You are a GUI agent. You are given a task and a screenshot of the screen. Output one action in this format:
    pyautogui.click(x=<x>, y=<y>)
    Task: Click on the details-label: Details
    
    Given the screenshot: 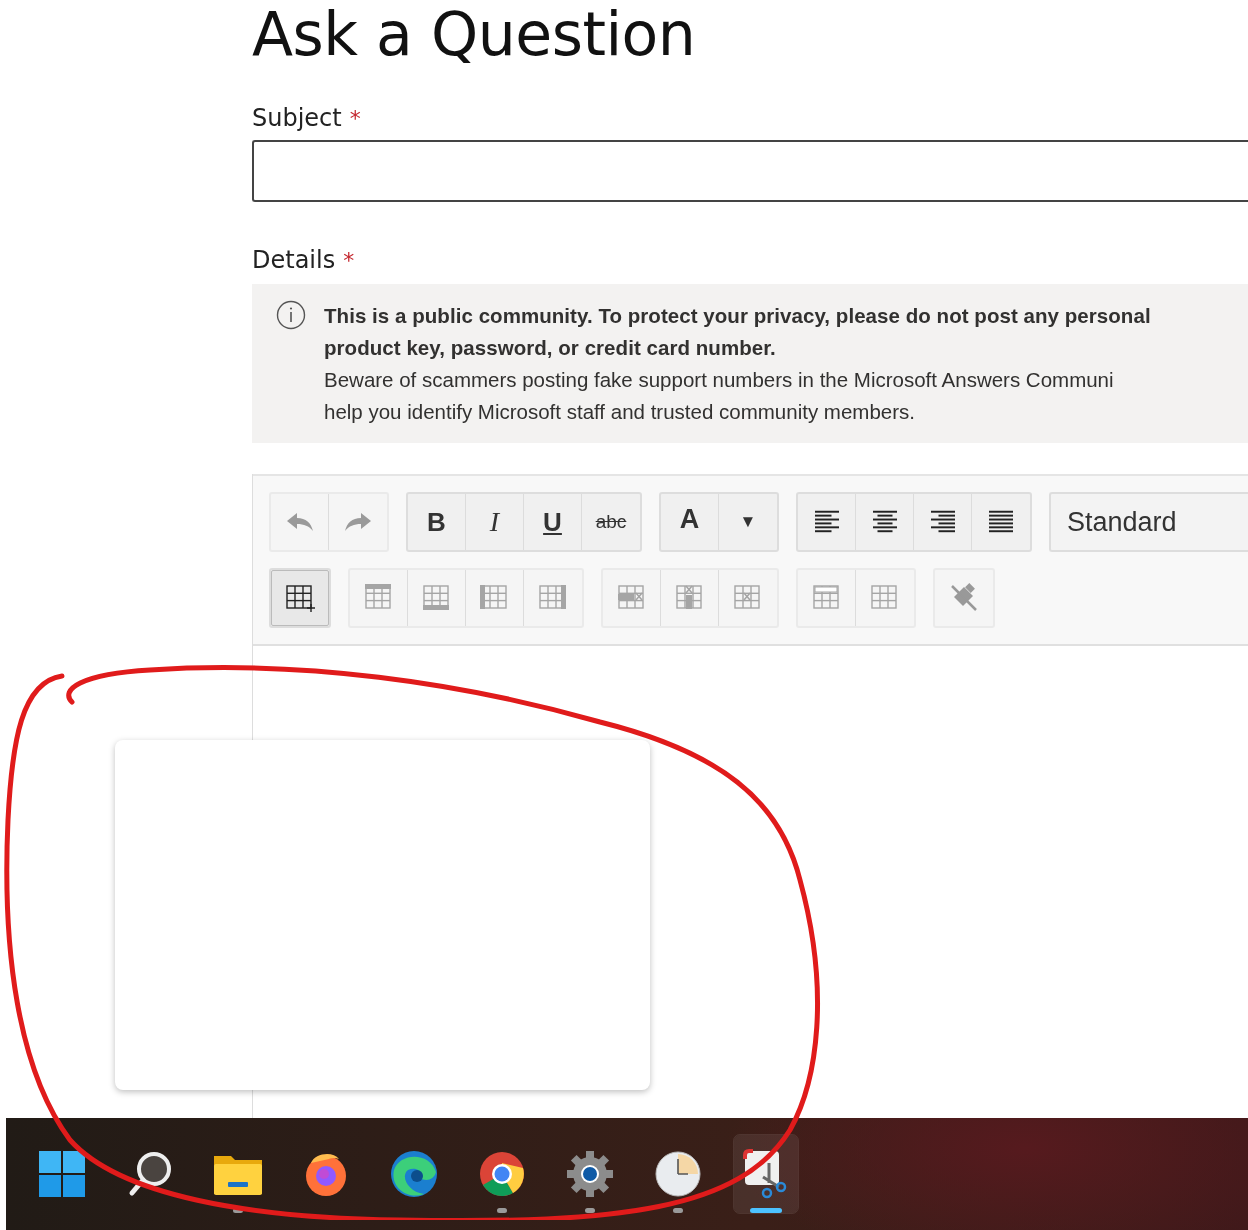 What is the action you would take?
    pyautogui.click(x=294, y=260)
    